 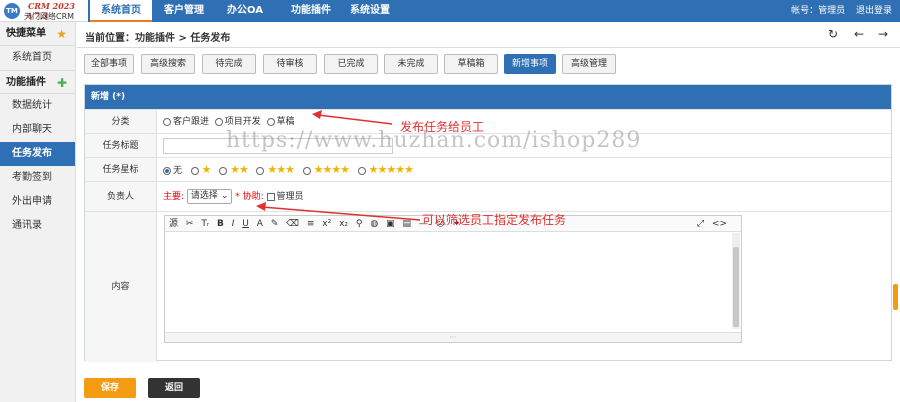 I want to click on annotation-filter: 可以筛选员工指定发布任务, so click(x=494, y=220).